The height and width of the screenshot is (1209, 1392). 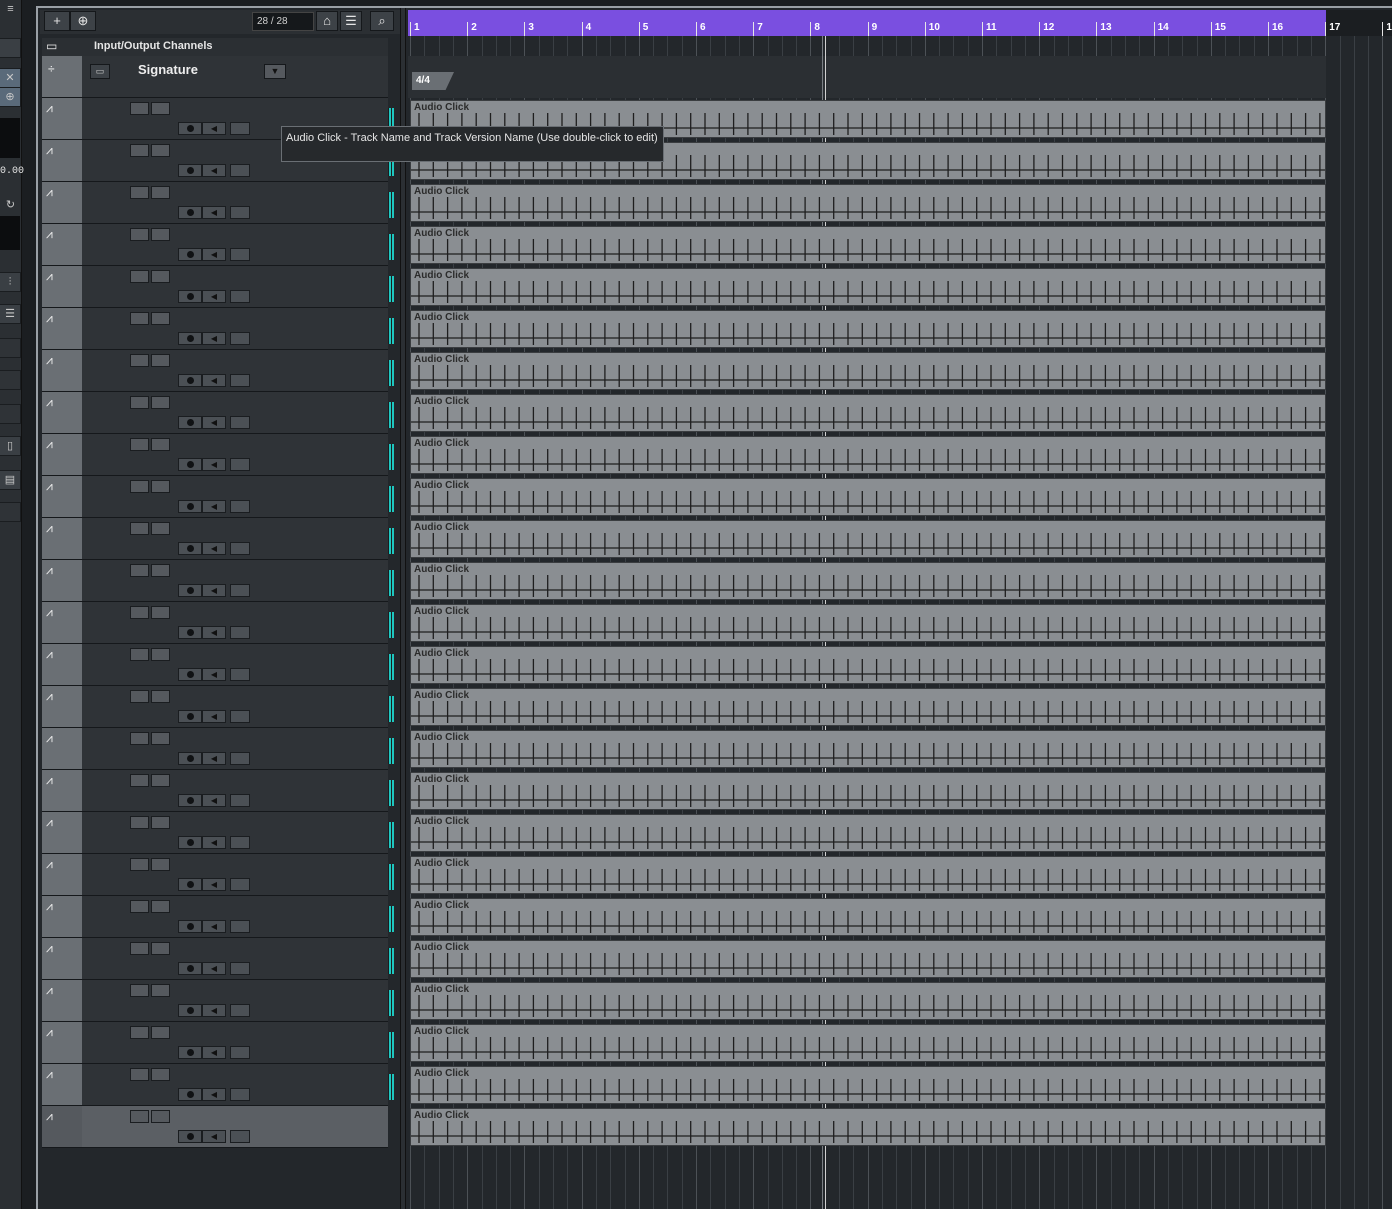 What do you see at coordinates (215, 77) in the screenshot?
I see `signature-track: ÷ ▭ Signature ▼` at bounding box center [215, 77].